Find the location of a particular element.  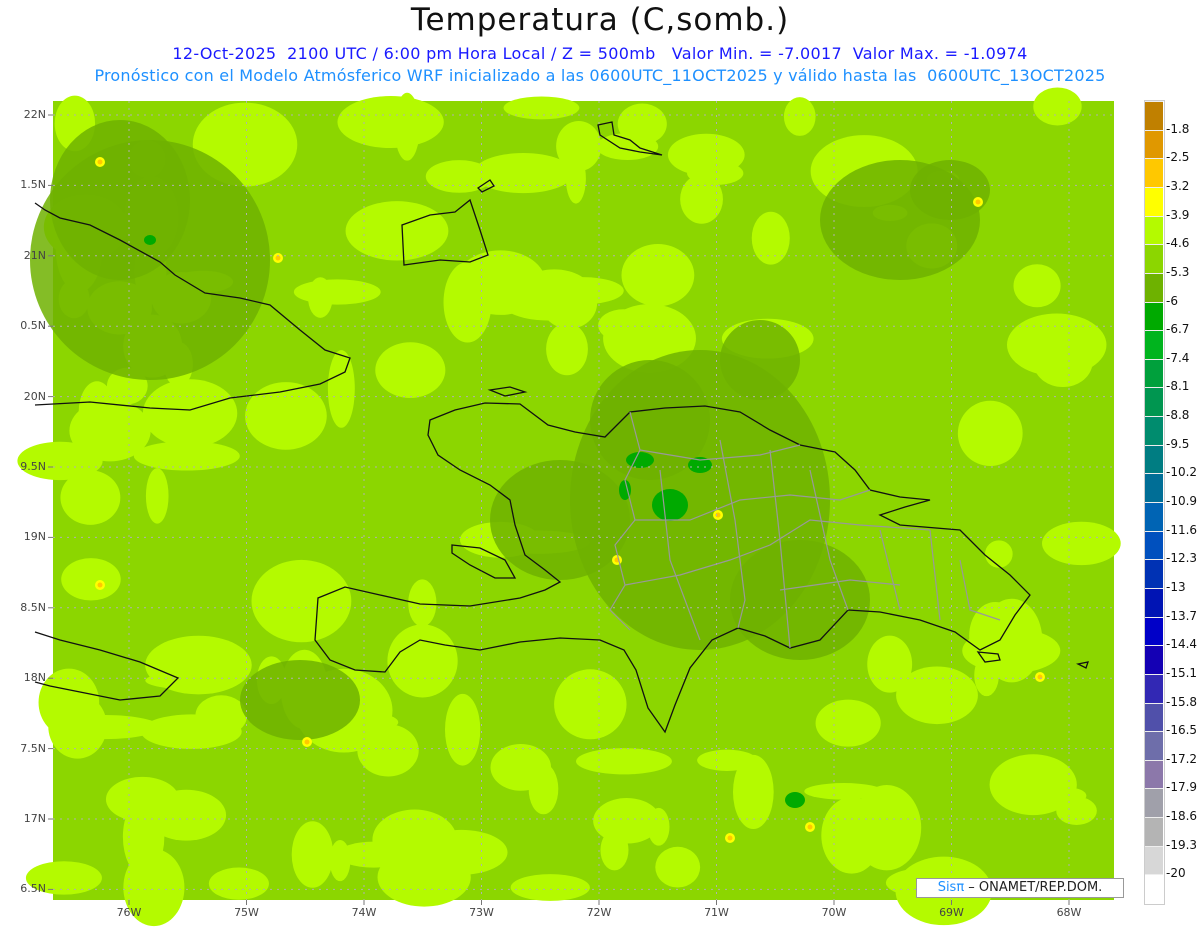

legend-label: -18.6 is located at coordinates (1182, 816).